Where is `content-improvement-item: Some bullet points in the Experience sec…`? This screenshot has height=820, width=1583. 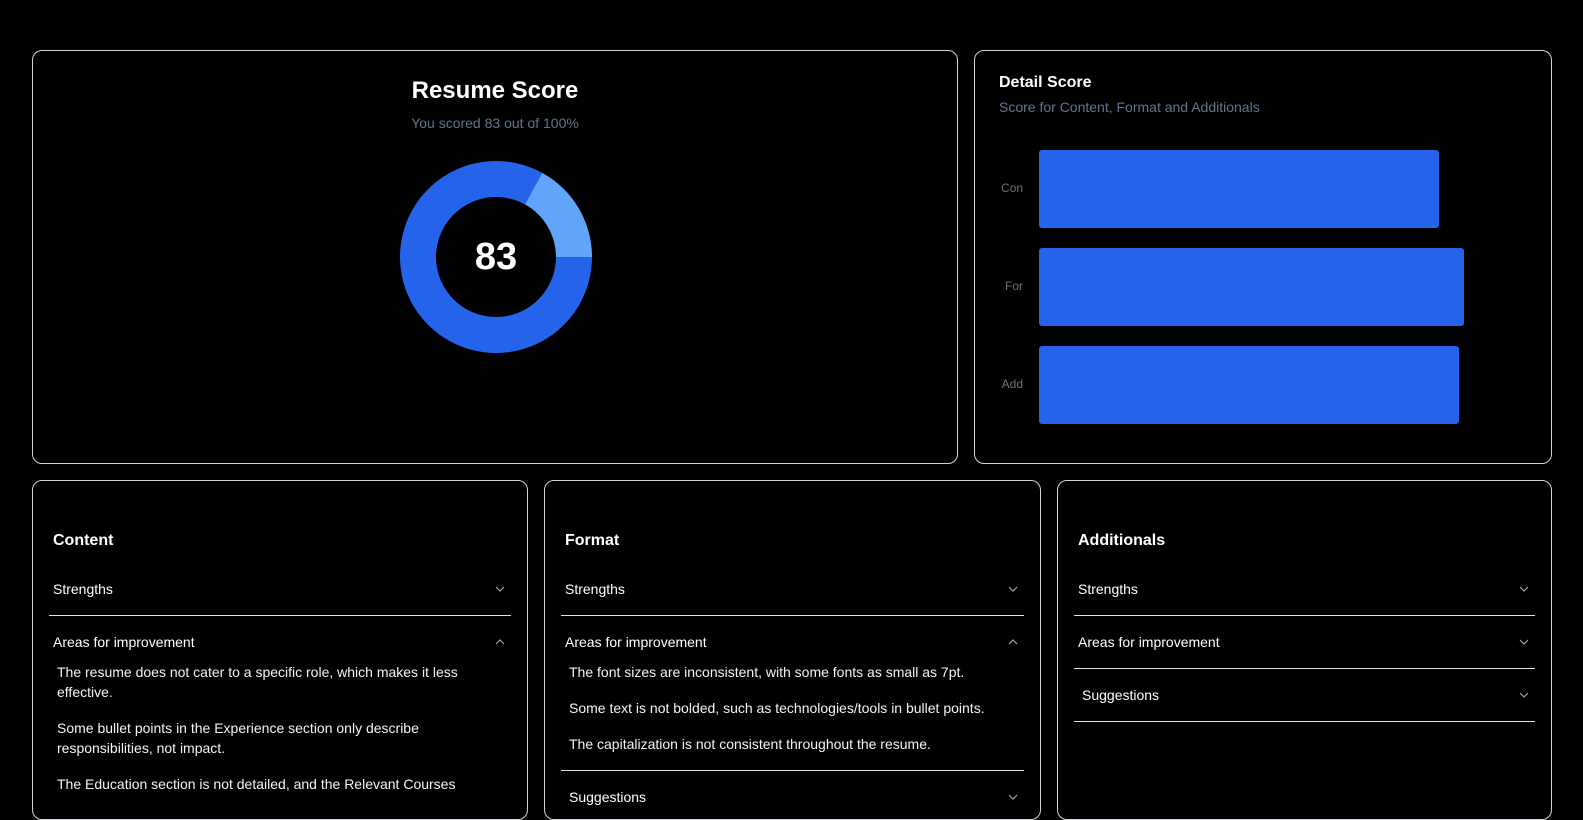 content-improvement-item: Some bullet points in the Experience sec… is located at coordinates (238, 738).